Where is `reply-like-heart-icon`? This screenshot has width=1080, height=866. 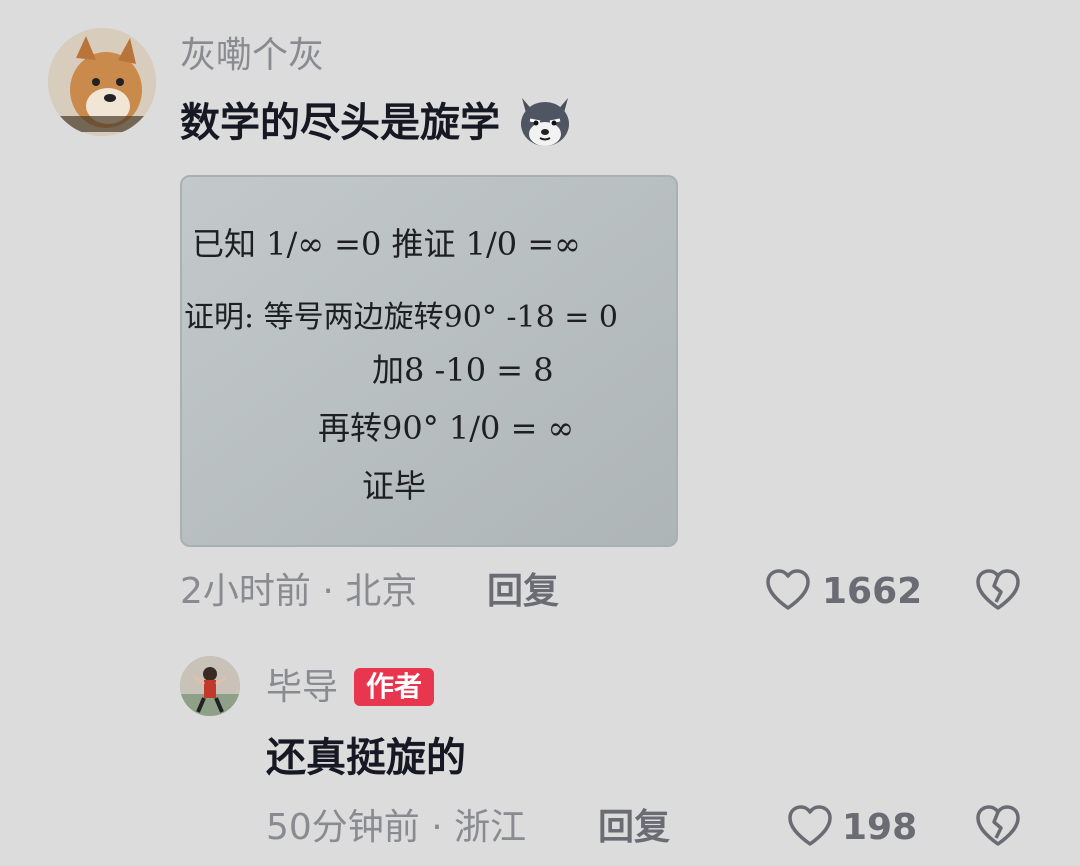
reply-like-heart-icon is located at coordinates (810, 826).